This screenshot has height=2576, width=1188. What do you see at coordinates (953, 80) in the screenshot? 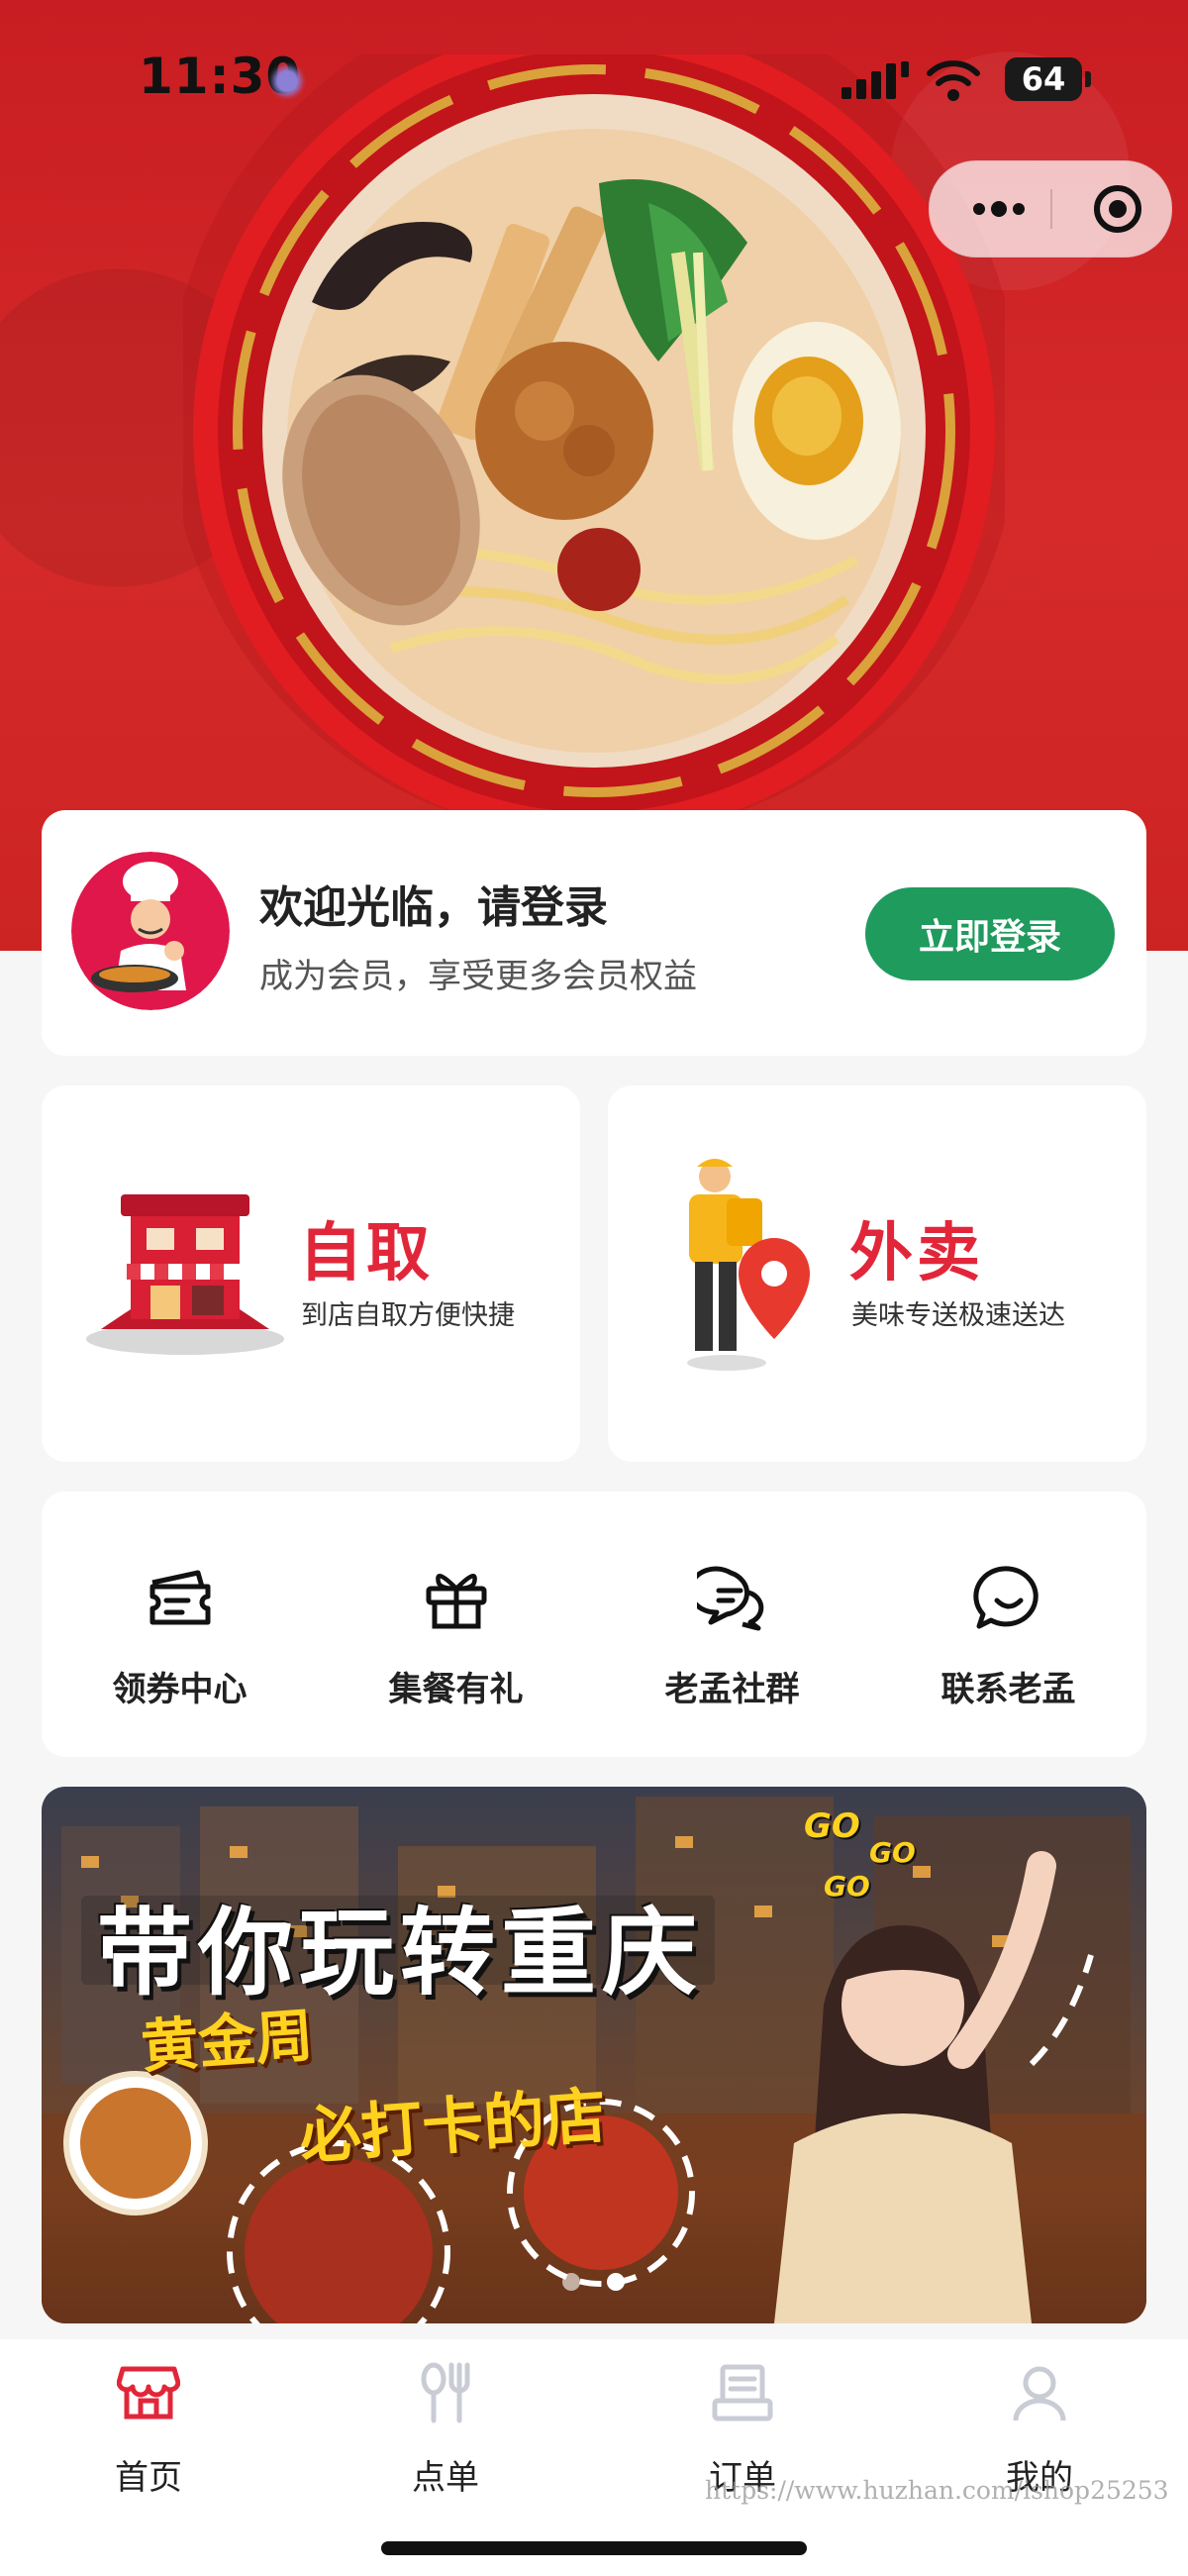
I see `wifi-icon` at bounding box center [953, 80].